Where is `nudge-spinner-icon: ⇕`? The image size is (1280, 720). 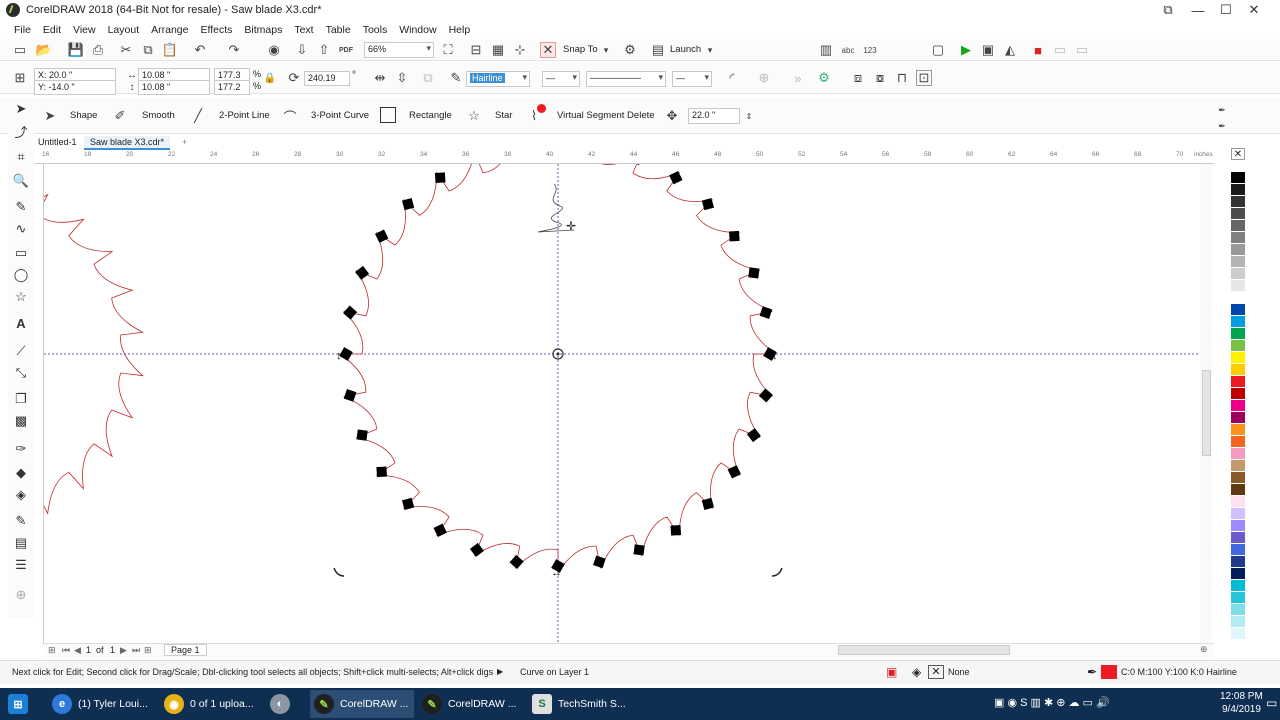
nudge-spinner-icon: ⇕ is located at coordinates (749, 116).